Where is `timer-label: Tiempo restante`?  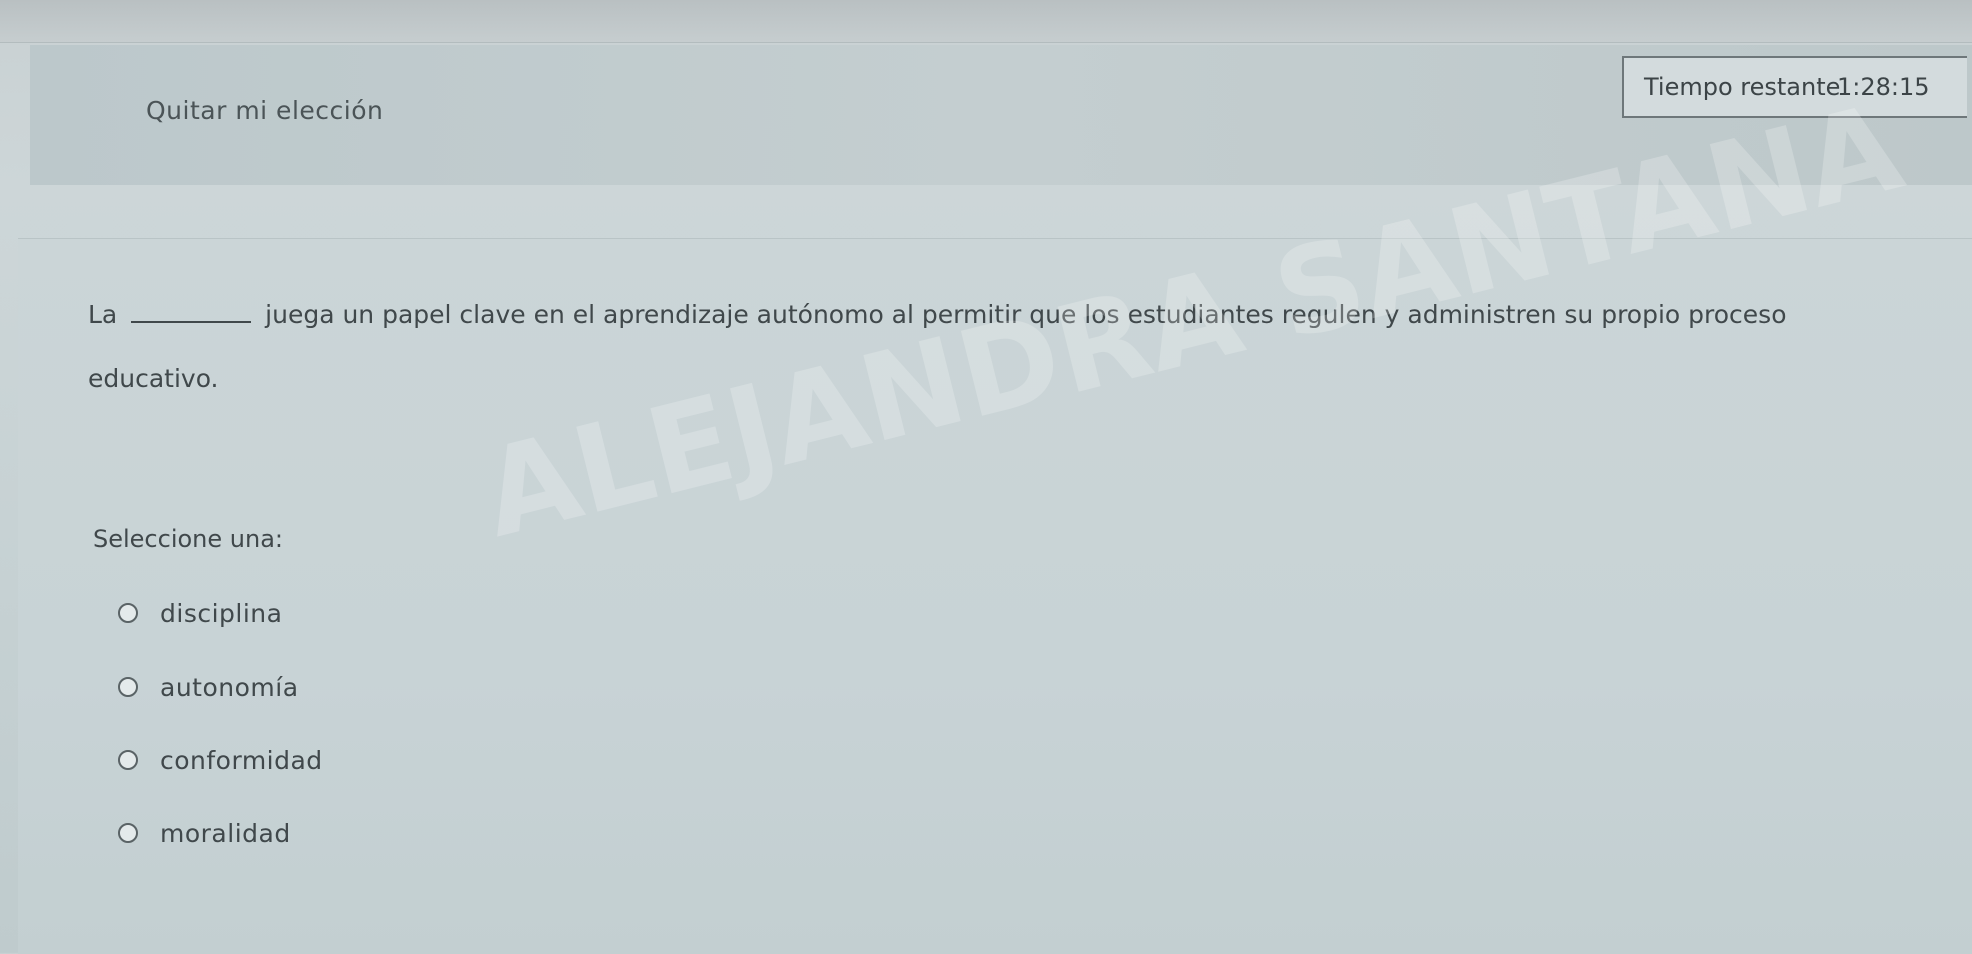
timer-label: Tiempo restante is located at coordinates (1742, 87).